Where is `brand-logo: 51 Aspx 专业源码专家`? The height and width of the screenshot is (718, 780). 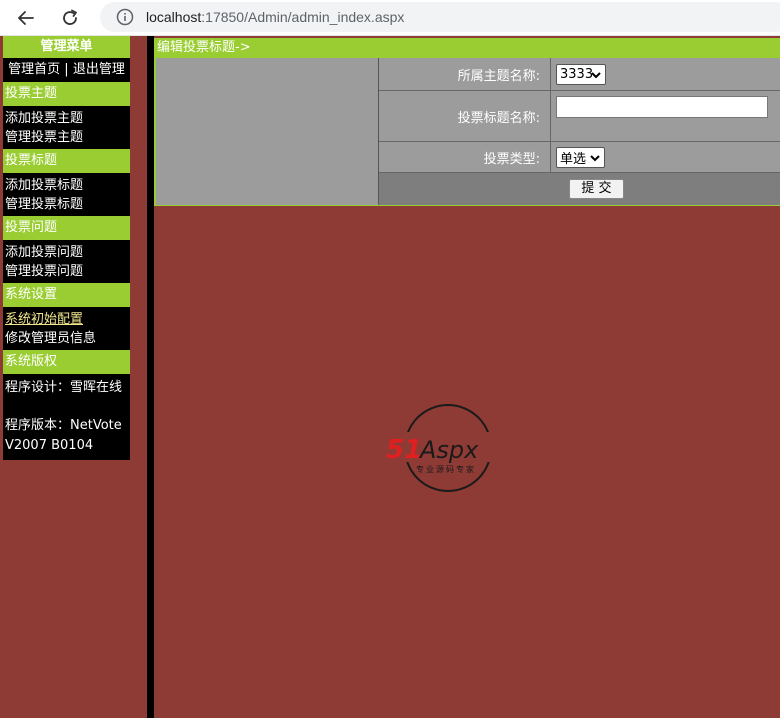 brand-logo: 51 Aspx 专业源码专家 is located at coordinates (439, 448).